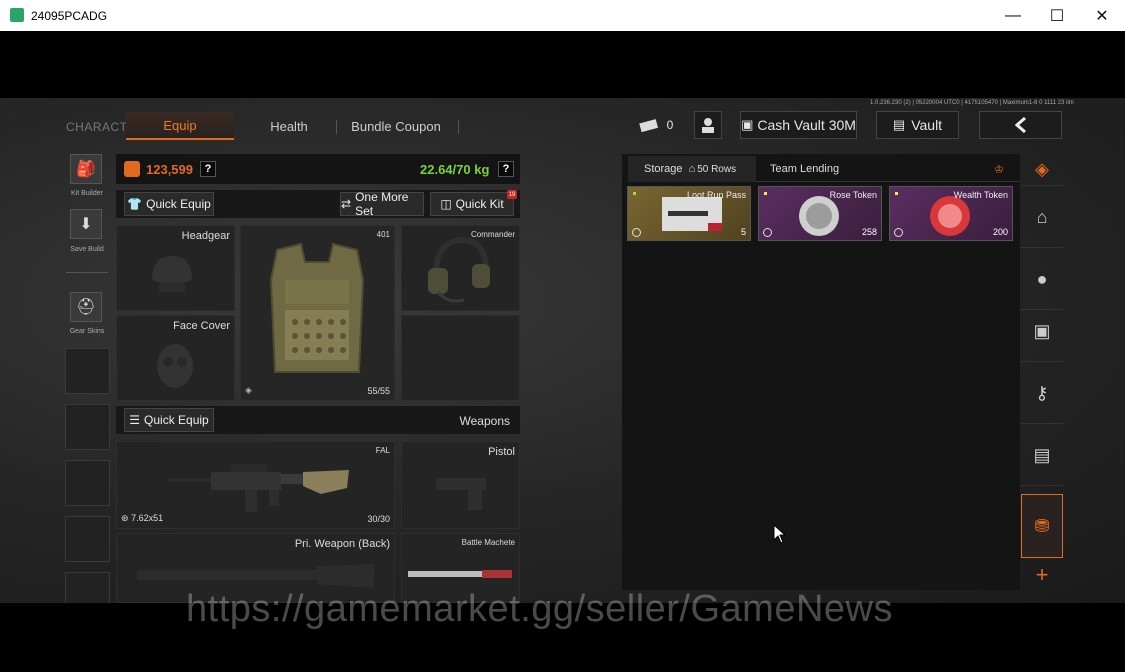  I want to click on mask-silhouette-icon, so click(175, 366).